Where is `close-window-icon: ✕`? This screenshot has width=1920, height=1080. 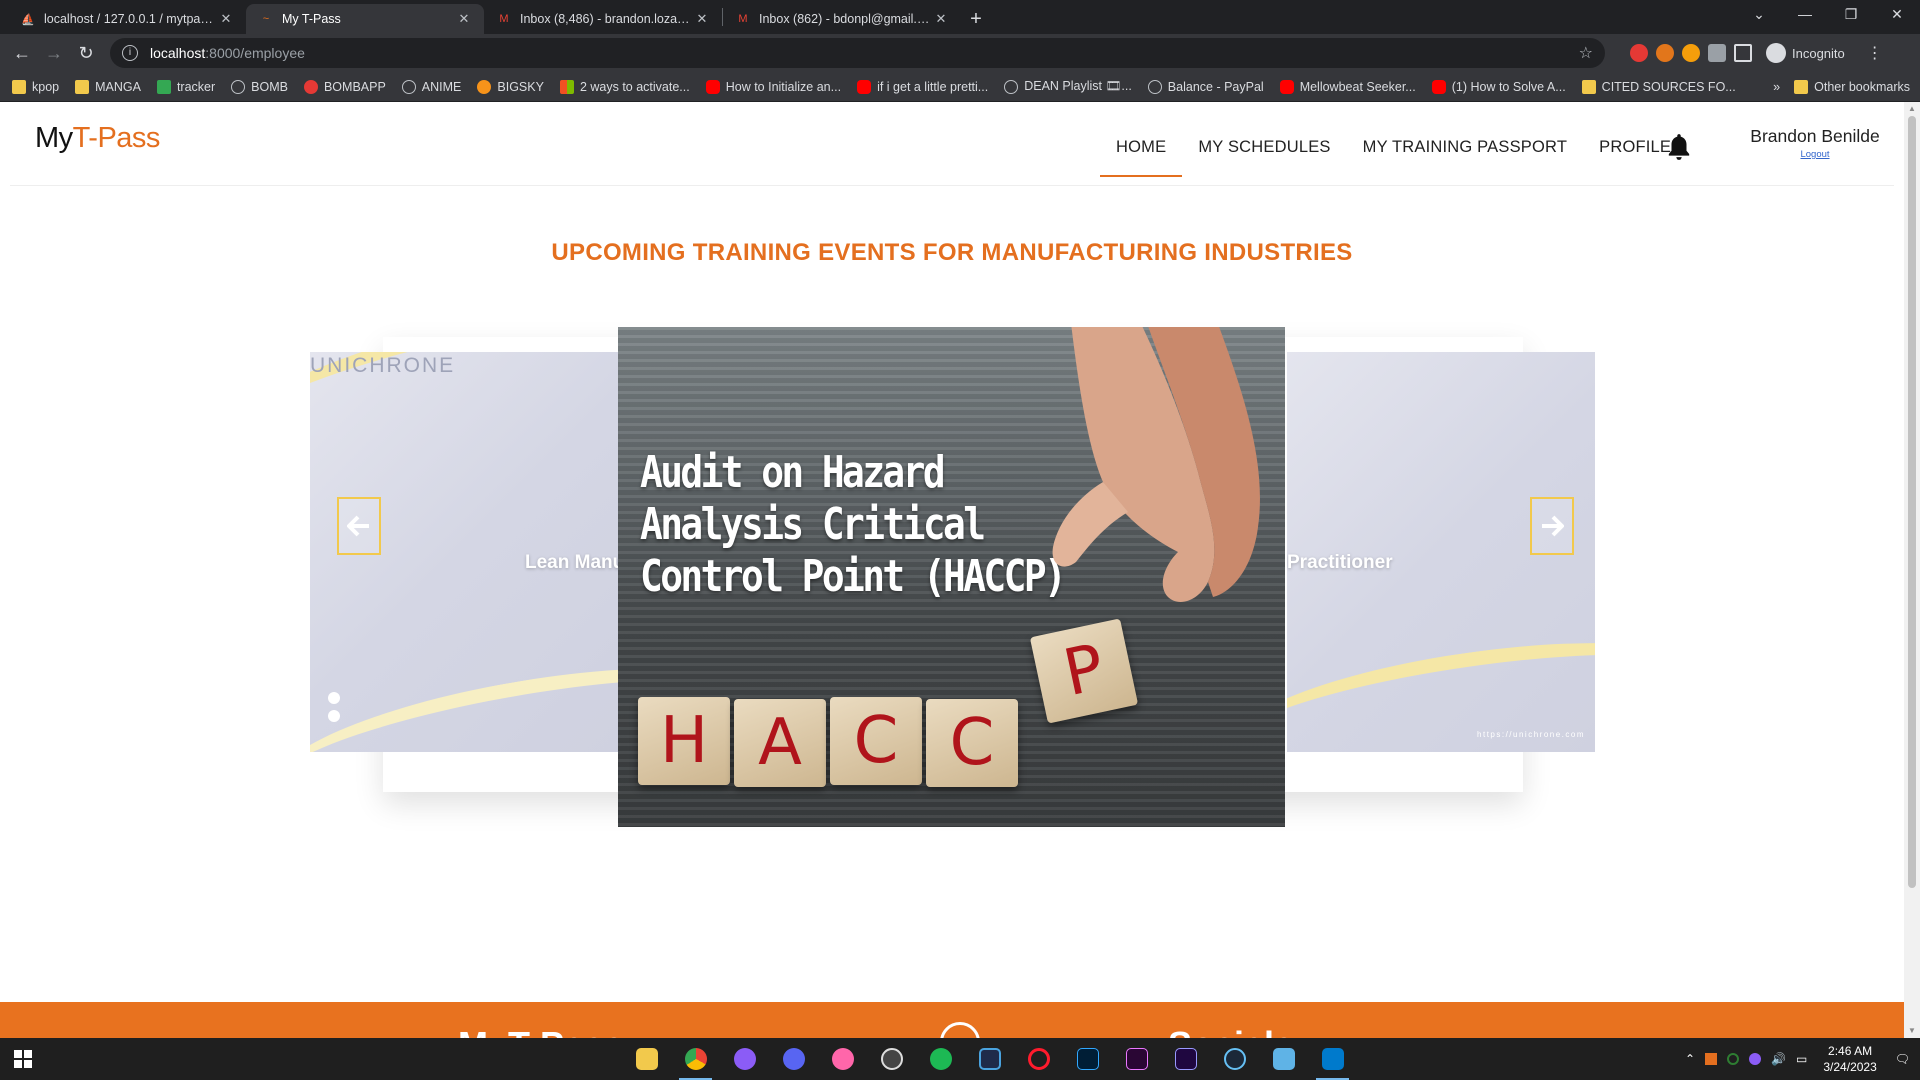
close-window-icon: ✕ is located at coordinates (1897, 15).